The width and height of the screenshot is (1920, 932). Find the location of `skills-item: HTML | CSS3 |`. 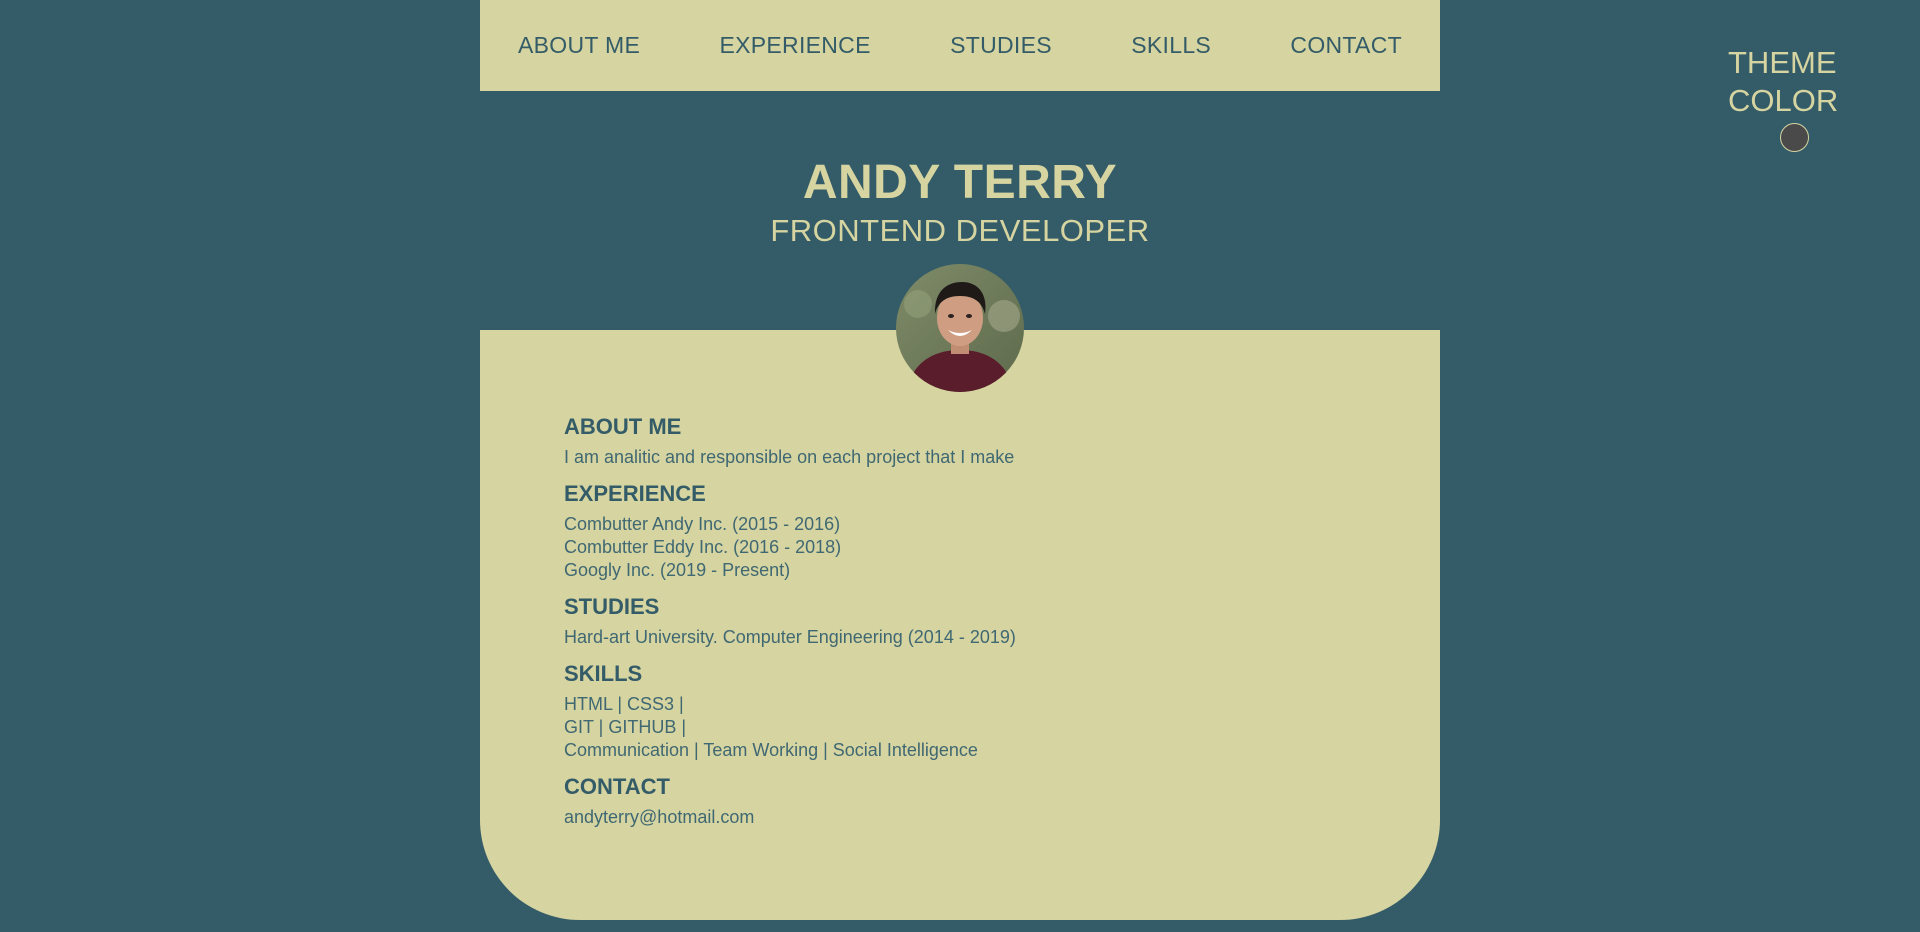

skills-item: HTML | CSS3 | is located at coordinates (624, 704).